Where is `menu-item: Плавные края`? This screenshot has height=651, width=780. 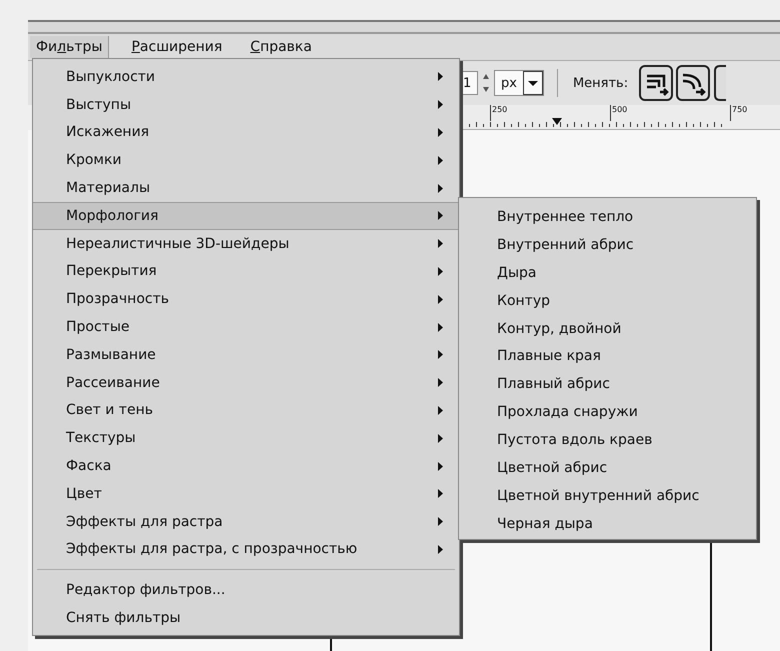 menu-item: Плавные края is located at coordinates (607, 357).